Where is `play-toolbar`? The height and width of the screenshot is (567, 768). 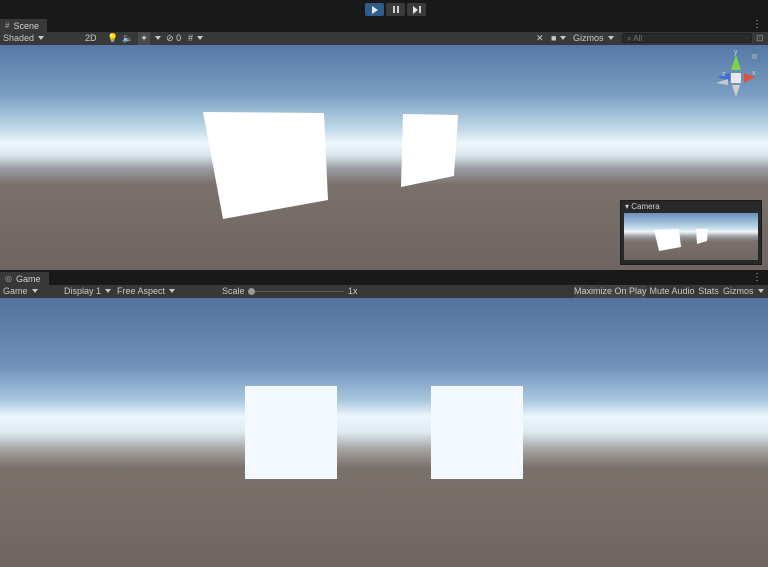
play-toolbar is located at coordinates (384, 9).